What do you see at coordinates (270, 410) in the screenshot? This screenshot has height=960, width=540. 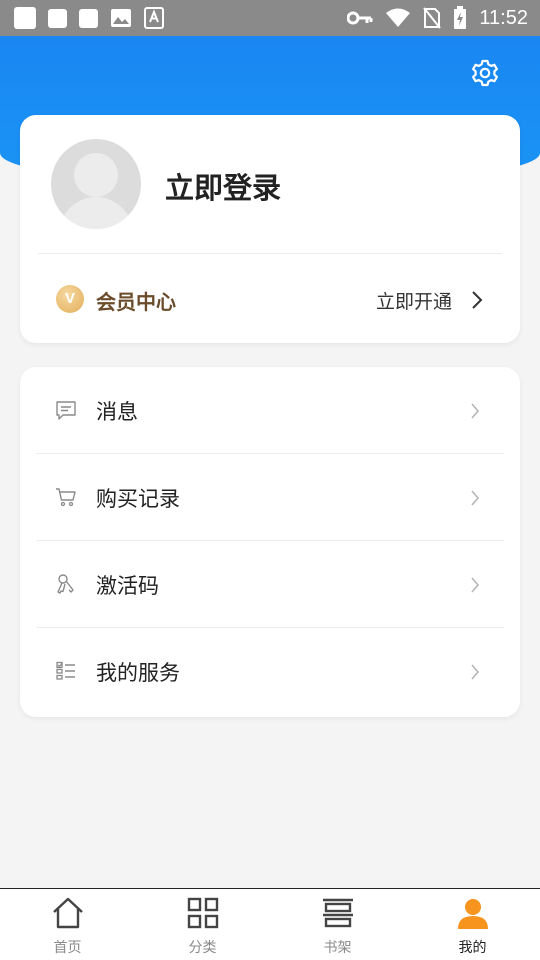 I see `menu-item-messages: 消息` at bounding box center [270, 410].